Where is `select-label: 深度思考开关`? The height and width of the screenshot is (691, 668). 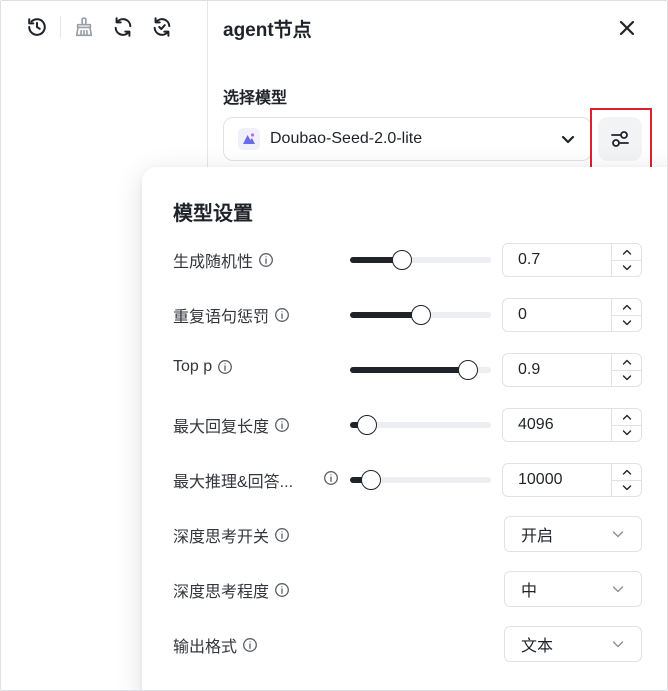 select-label: 深度思考开关 is located at coordinates (231, 535).